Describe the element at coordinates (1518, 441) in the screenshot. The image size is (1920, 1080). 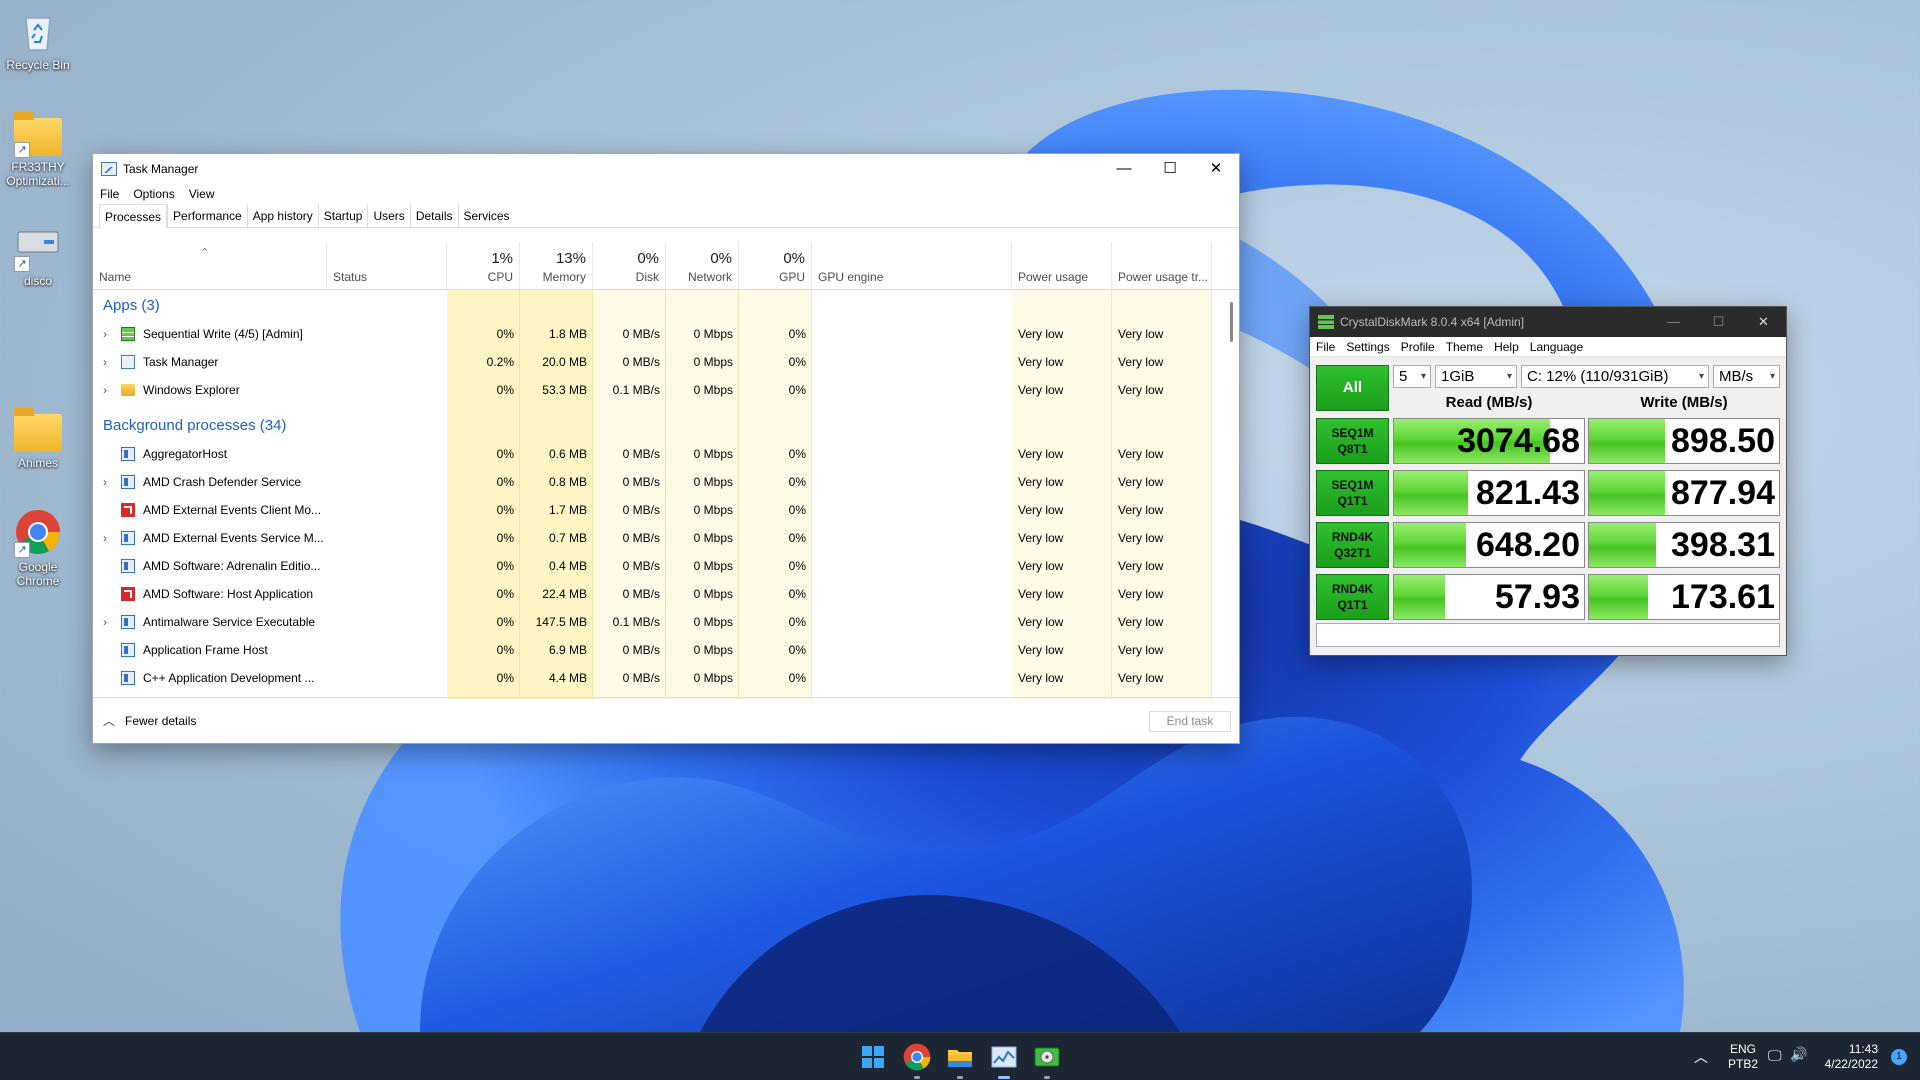
I see `read-value: 3074.68` at that location.